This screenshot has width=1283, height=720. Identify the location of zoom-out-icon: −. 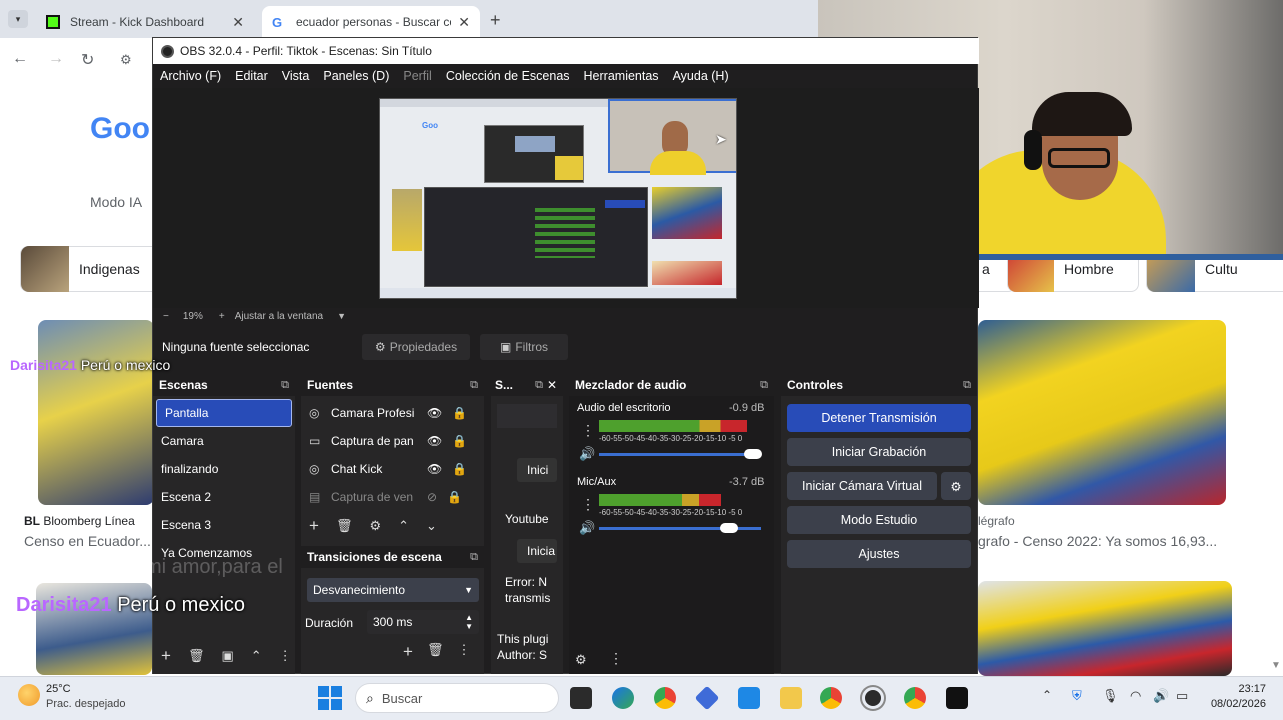
(166, 316).